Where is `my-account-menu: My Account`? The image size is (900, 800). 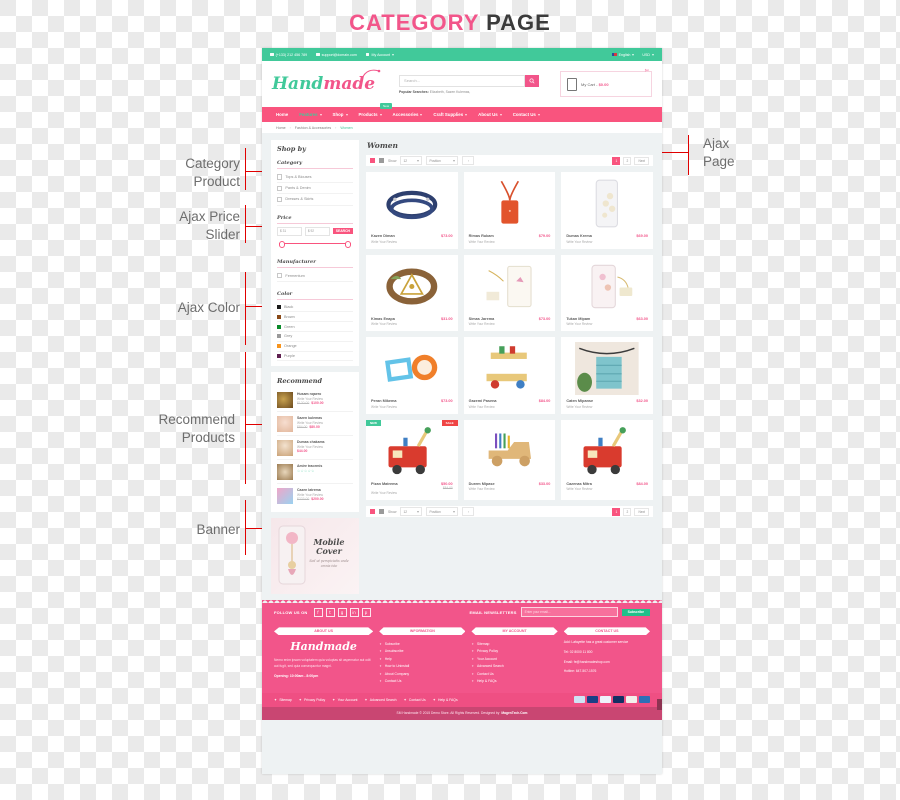 my-account-menu: My Account is located at coordinates (380, 55).